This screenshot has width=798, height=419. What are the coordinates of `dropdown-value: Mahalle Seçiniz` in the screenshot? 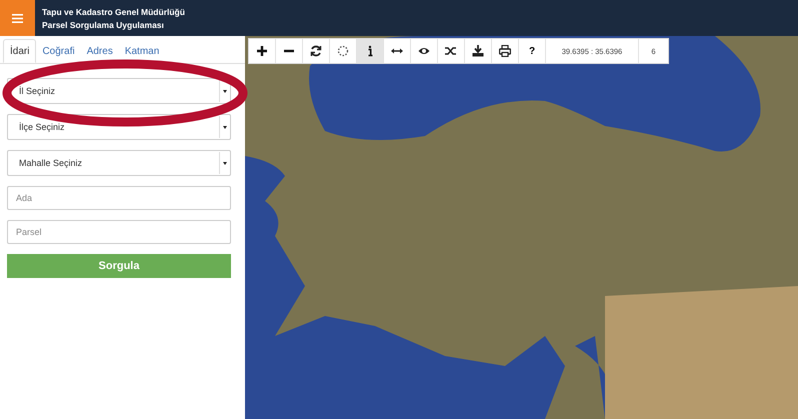 It's located at (50, 163).